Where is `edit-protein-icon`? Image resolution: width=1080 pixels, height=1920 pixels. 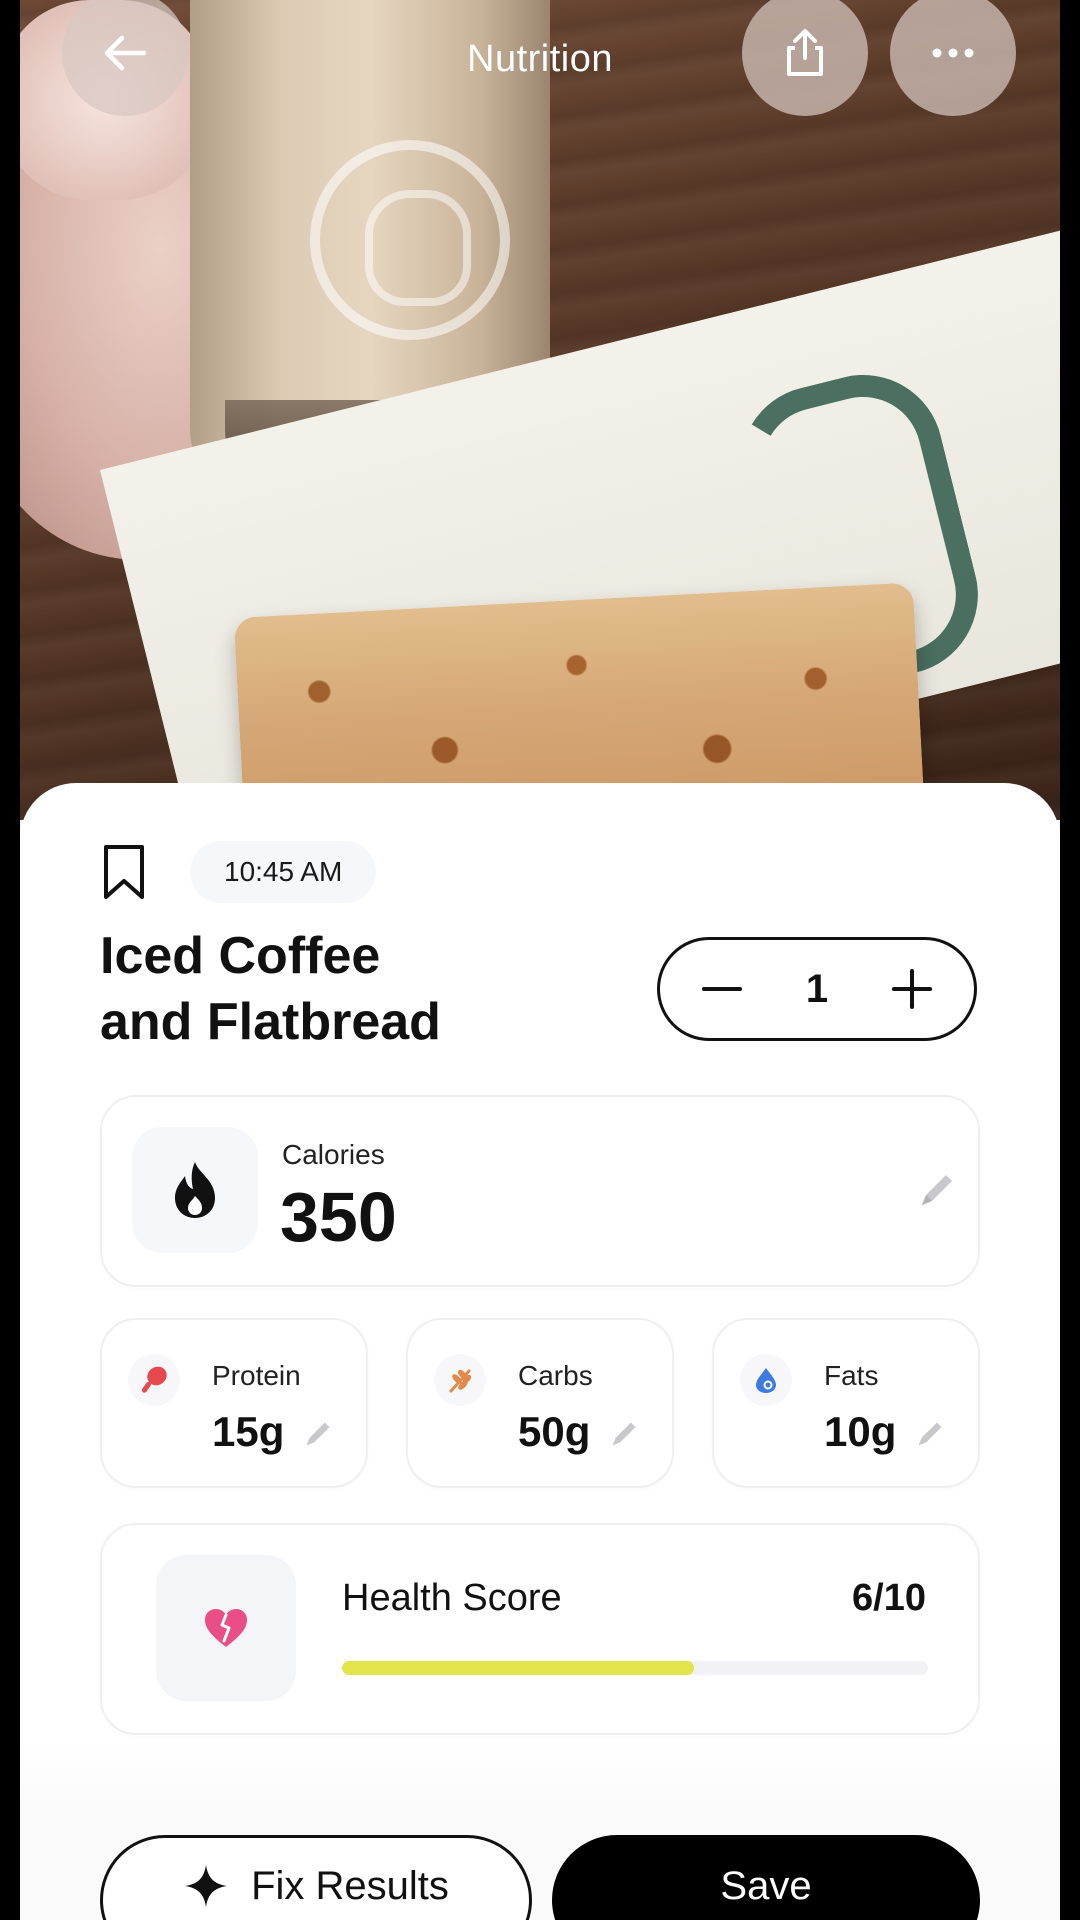
edit-protein-icon is located at coordinates (318, 1436).